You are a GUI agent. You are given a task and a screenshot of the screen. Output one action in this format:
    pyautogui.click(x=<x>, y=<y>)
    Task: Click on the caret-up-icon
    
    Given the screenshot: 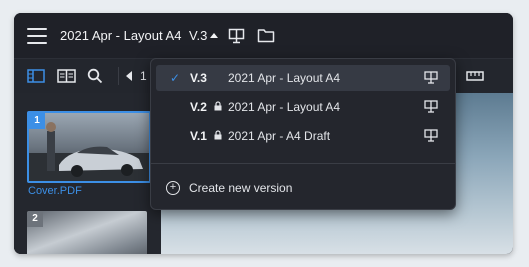 What is the action you would take?
    pyautogui.click(x=214, y=35)
    